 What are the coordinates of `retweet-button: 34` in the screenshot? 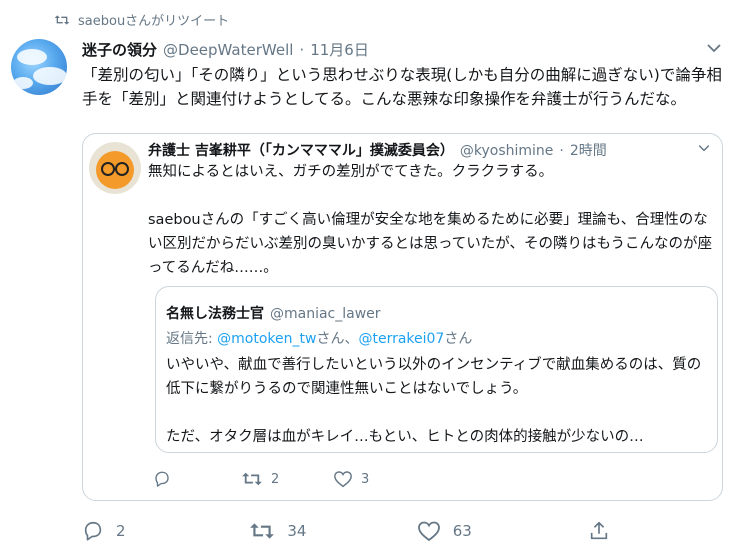 It's located at (332, 531).